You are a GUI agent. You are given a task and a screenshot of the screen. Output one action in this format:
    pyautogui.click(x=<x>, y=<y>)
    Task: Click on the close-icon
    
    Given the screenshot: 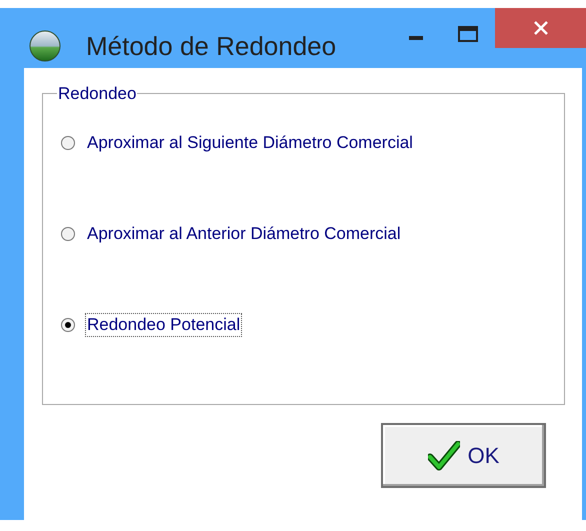 What is the action you would take?
    pyautogui.click(x=541, y=28)
    